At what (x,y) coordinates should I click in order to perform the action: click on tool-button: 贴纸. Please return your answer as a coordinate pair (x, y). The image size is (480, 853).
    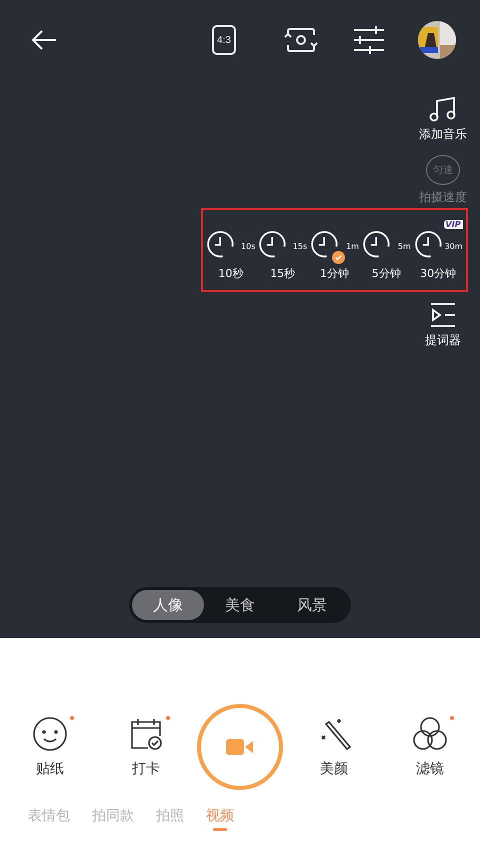
    Looking at the image, I should click on (50, 747).